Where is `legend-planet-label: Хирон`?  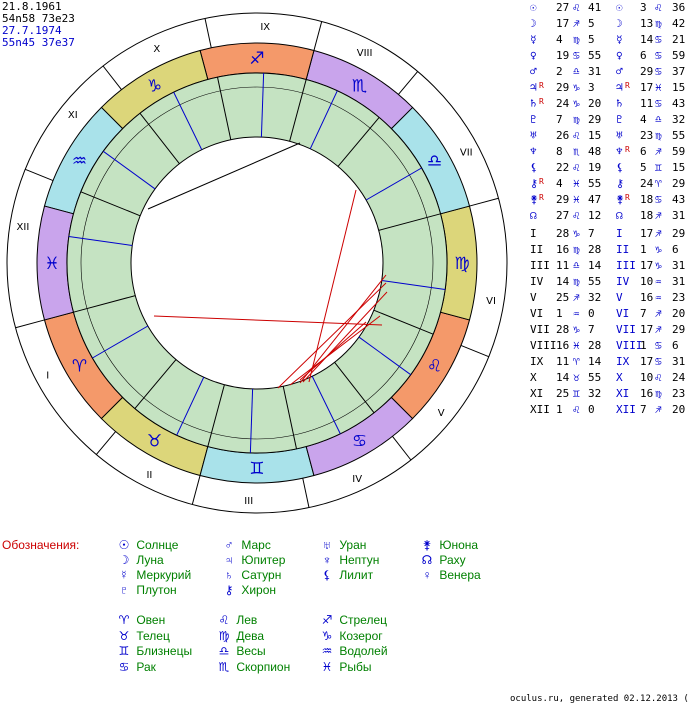 legend-planet-label: Хирон is located at coordinates (257, 590).